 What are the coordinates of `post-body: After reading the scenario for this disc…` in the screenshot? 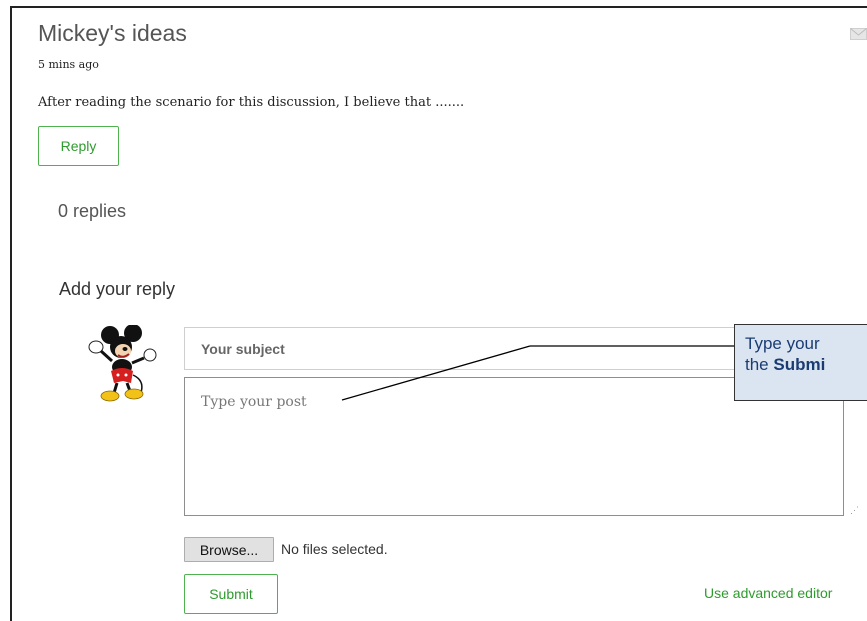 It's located at (251, 102).